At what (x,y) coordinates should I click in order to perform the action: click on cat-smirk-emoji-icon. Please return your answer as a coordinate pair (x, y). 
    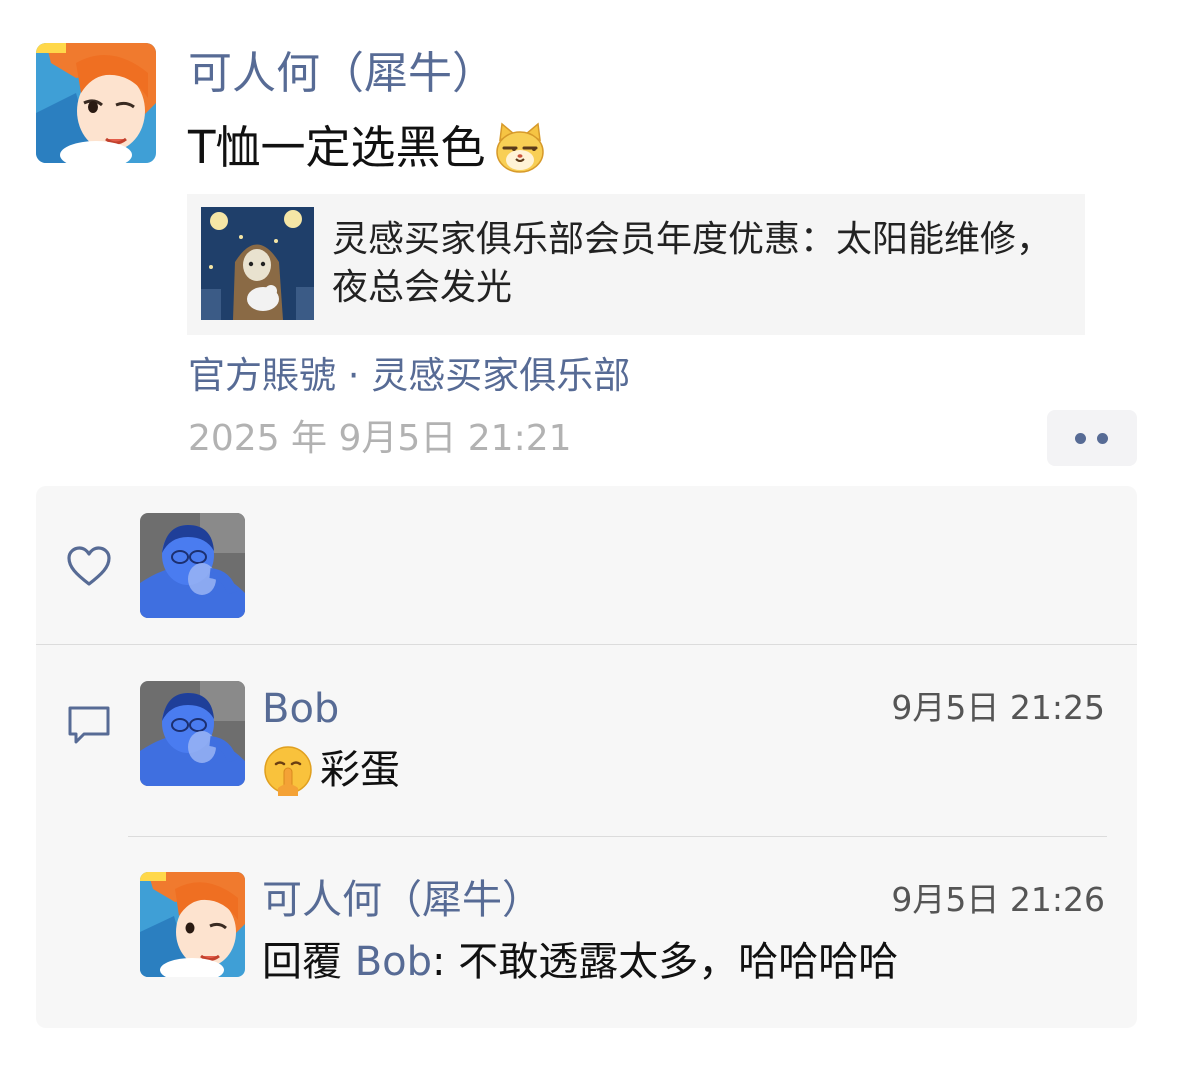
    Looking at the image, I should click on (520, 148).